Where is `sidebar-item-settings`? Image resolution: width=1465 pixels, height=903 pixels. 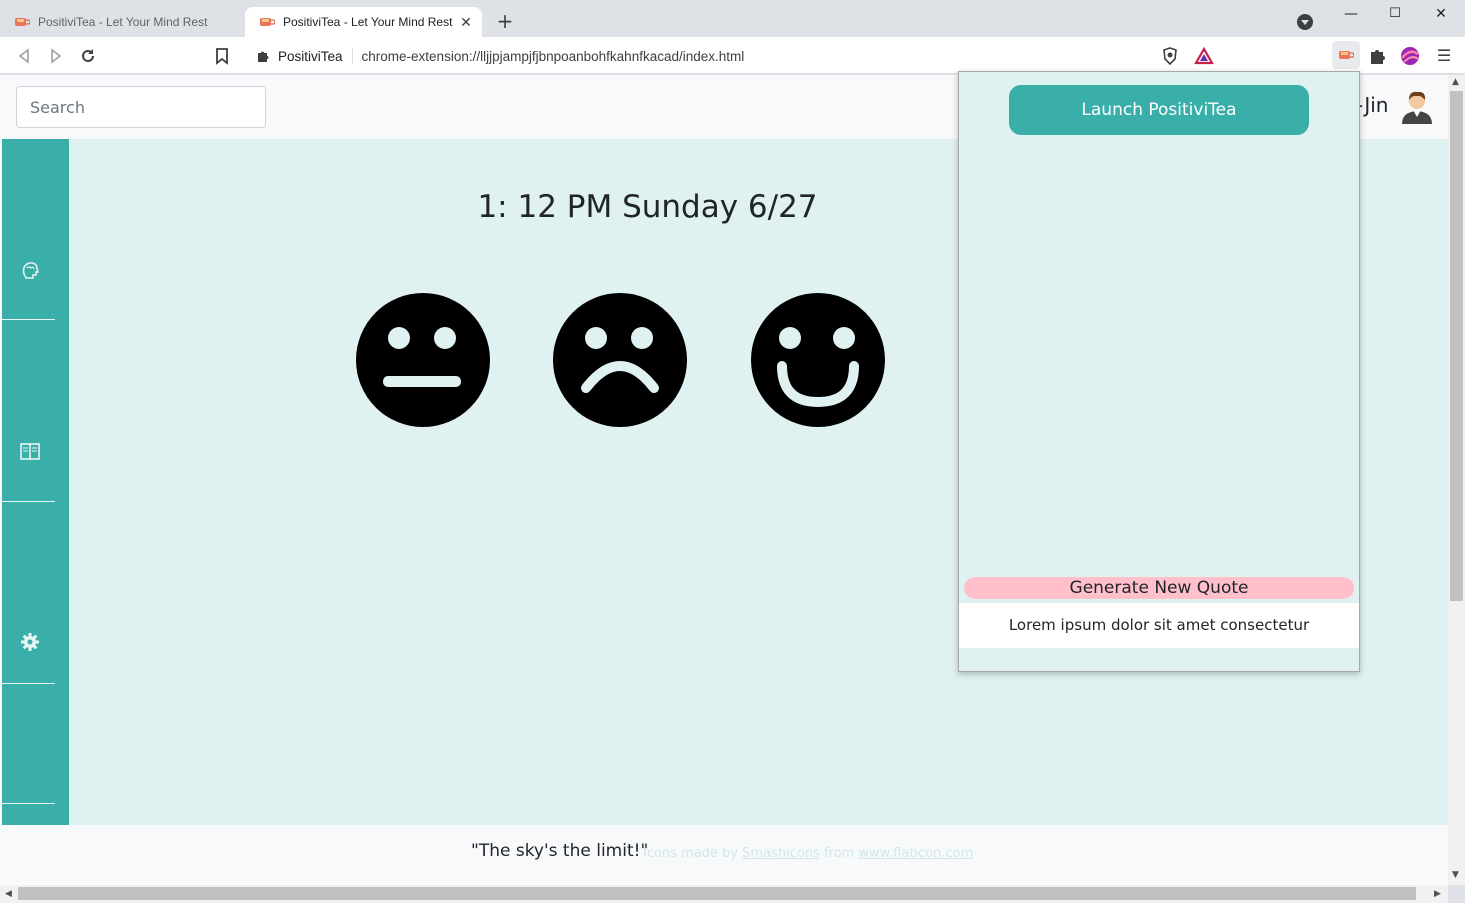
sidebar-item-settings is located at coordinates (28, 593).